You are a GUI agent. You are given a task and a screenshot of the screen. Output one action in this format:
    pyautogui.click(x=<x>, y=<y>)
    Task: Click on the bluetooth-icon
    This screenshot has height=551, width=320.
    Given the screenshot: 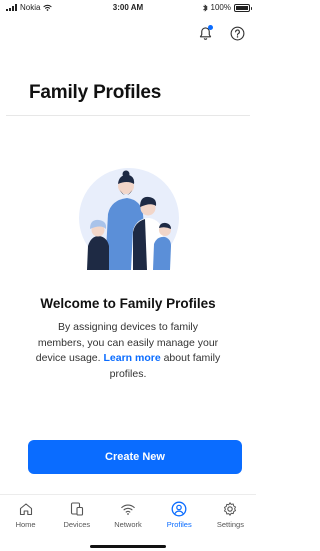 What is the action you would take?
    pyautogui.click(x=205, y=7)
    